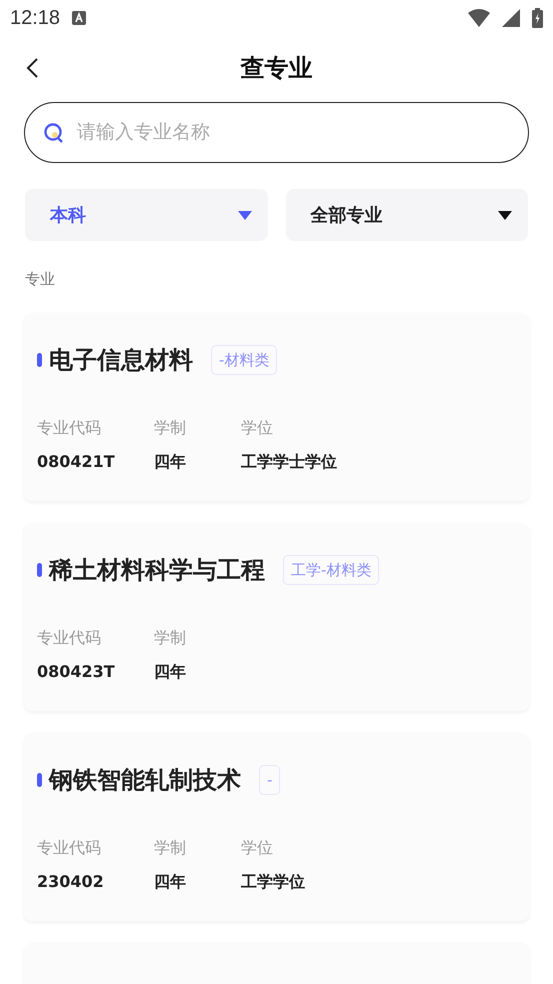  What do you see at coordinates (289, 462) in the screenshot?
I see `field-value: 工学学士学位` at bounding box center [289, 462].